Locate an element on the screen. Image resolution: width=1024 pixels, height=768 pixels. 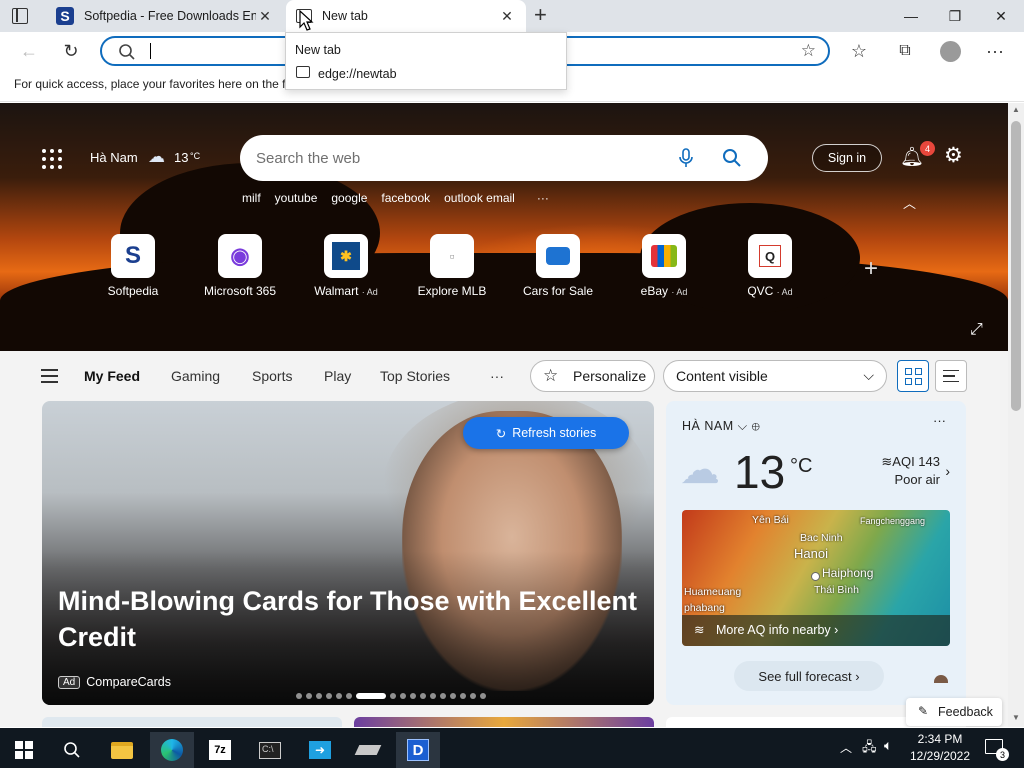
file-explorer-icon is located at coordinates (122, 750).